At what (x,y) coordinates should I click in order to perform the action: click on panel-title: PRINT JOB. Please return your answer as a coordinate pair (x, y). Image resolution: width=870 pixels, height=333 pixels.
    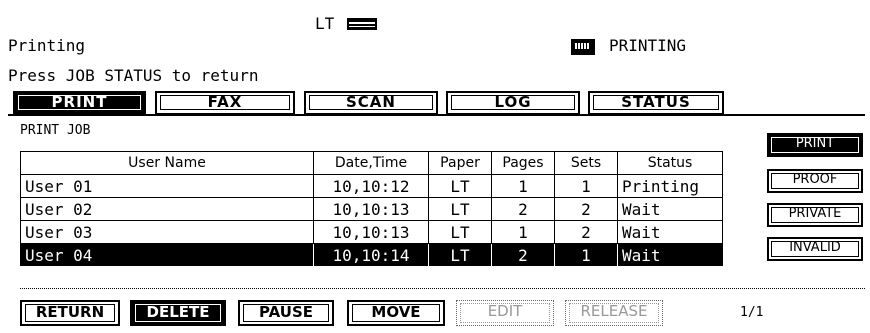
    Looking at the image, I should click on (55, 130).